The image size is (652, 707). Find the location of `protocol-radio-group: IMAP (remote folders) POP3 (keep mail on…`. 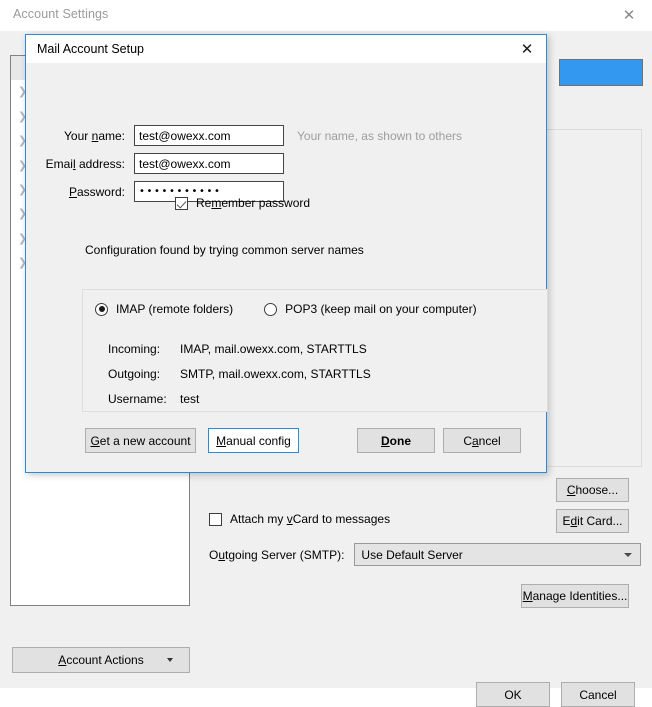

protocol-radio-group: IMAP (remote folders) POP3 (keep mail on… is located at coordinates (286, 309).